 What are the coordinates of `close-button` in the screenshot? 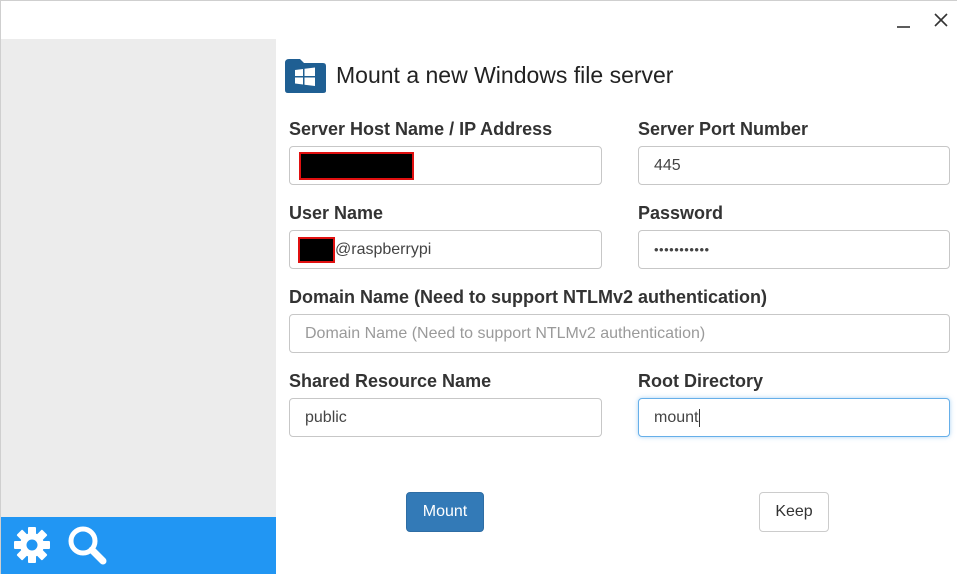 It's located at (941, 20).